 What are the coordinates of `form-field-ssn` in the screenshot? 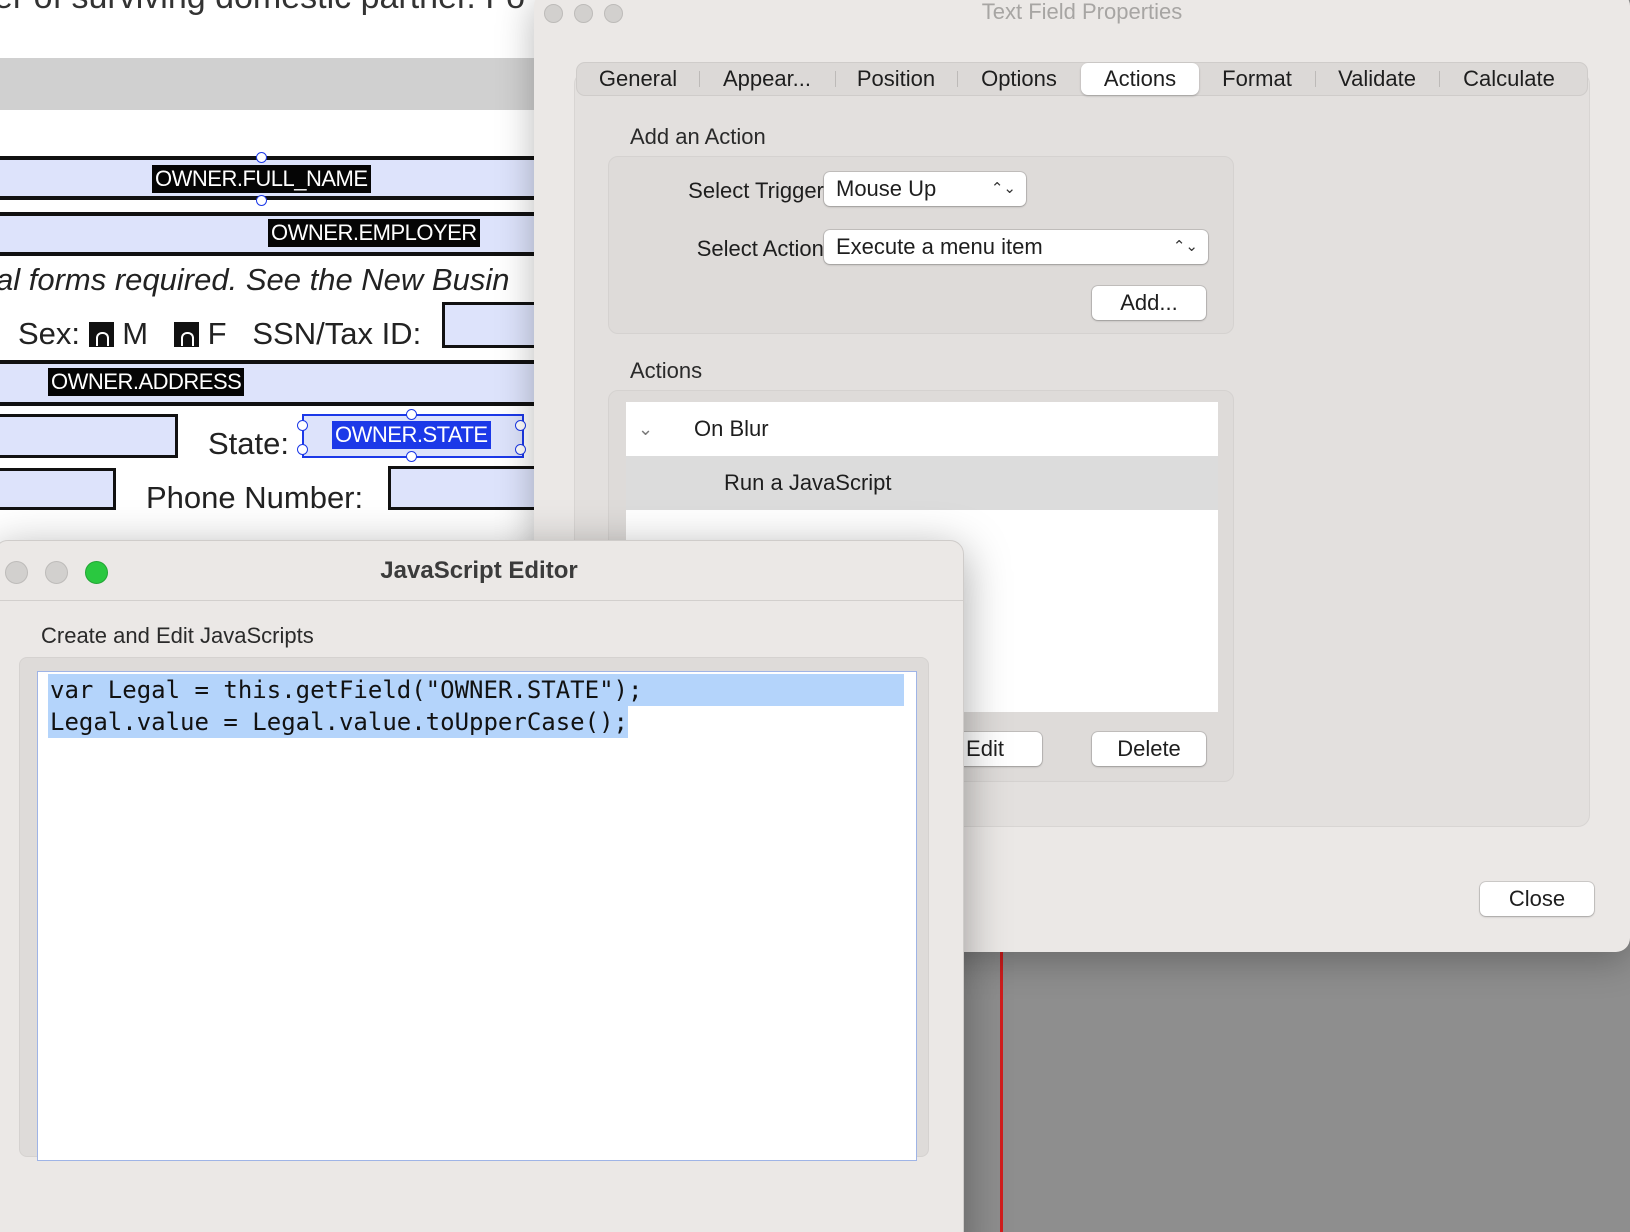 It's located at (491, 325).